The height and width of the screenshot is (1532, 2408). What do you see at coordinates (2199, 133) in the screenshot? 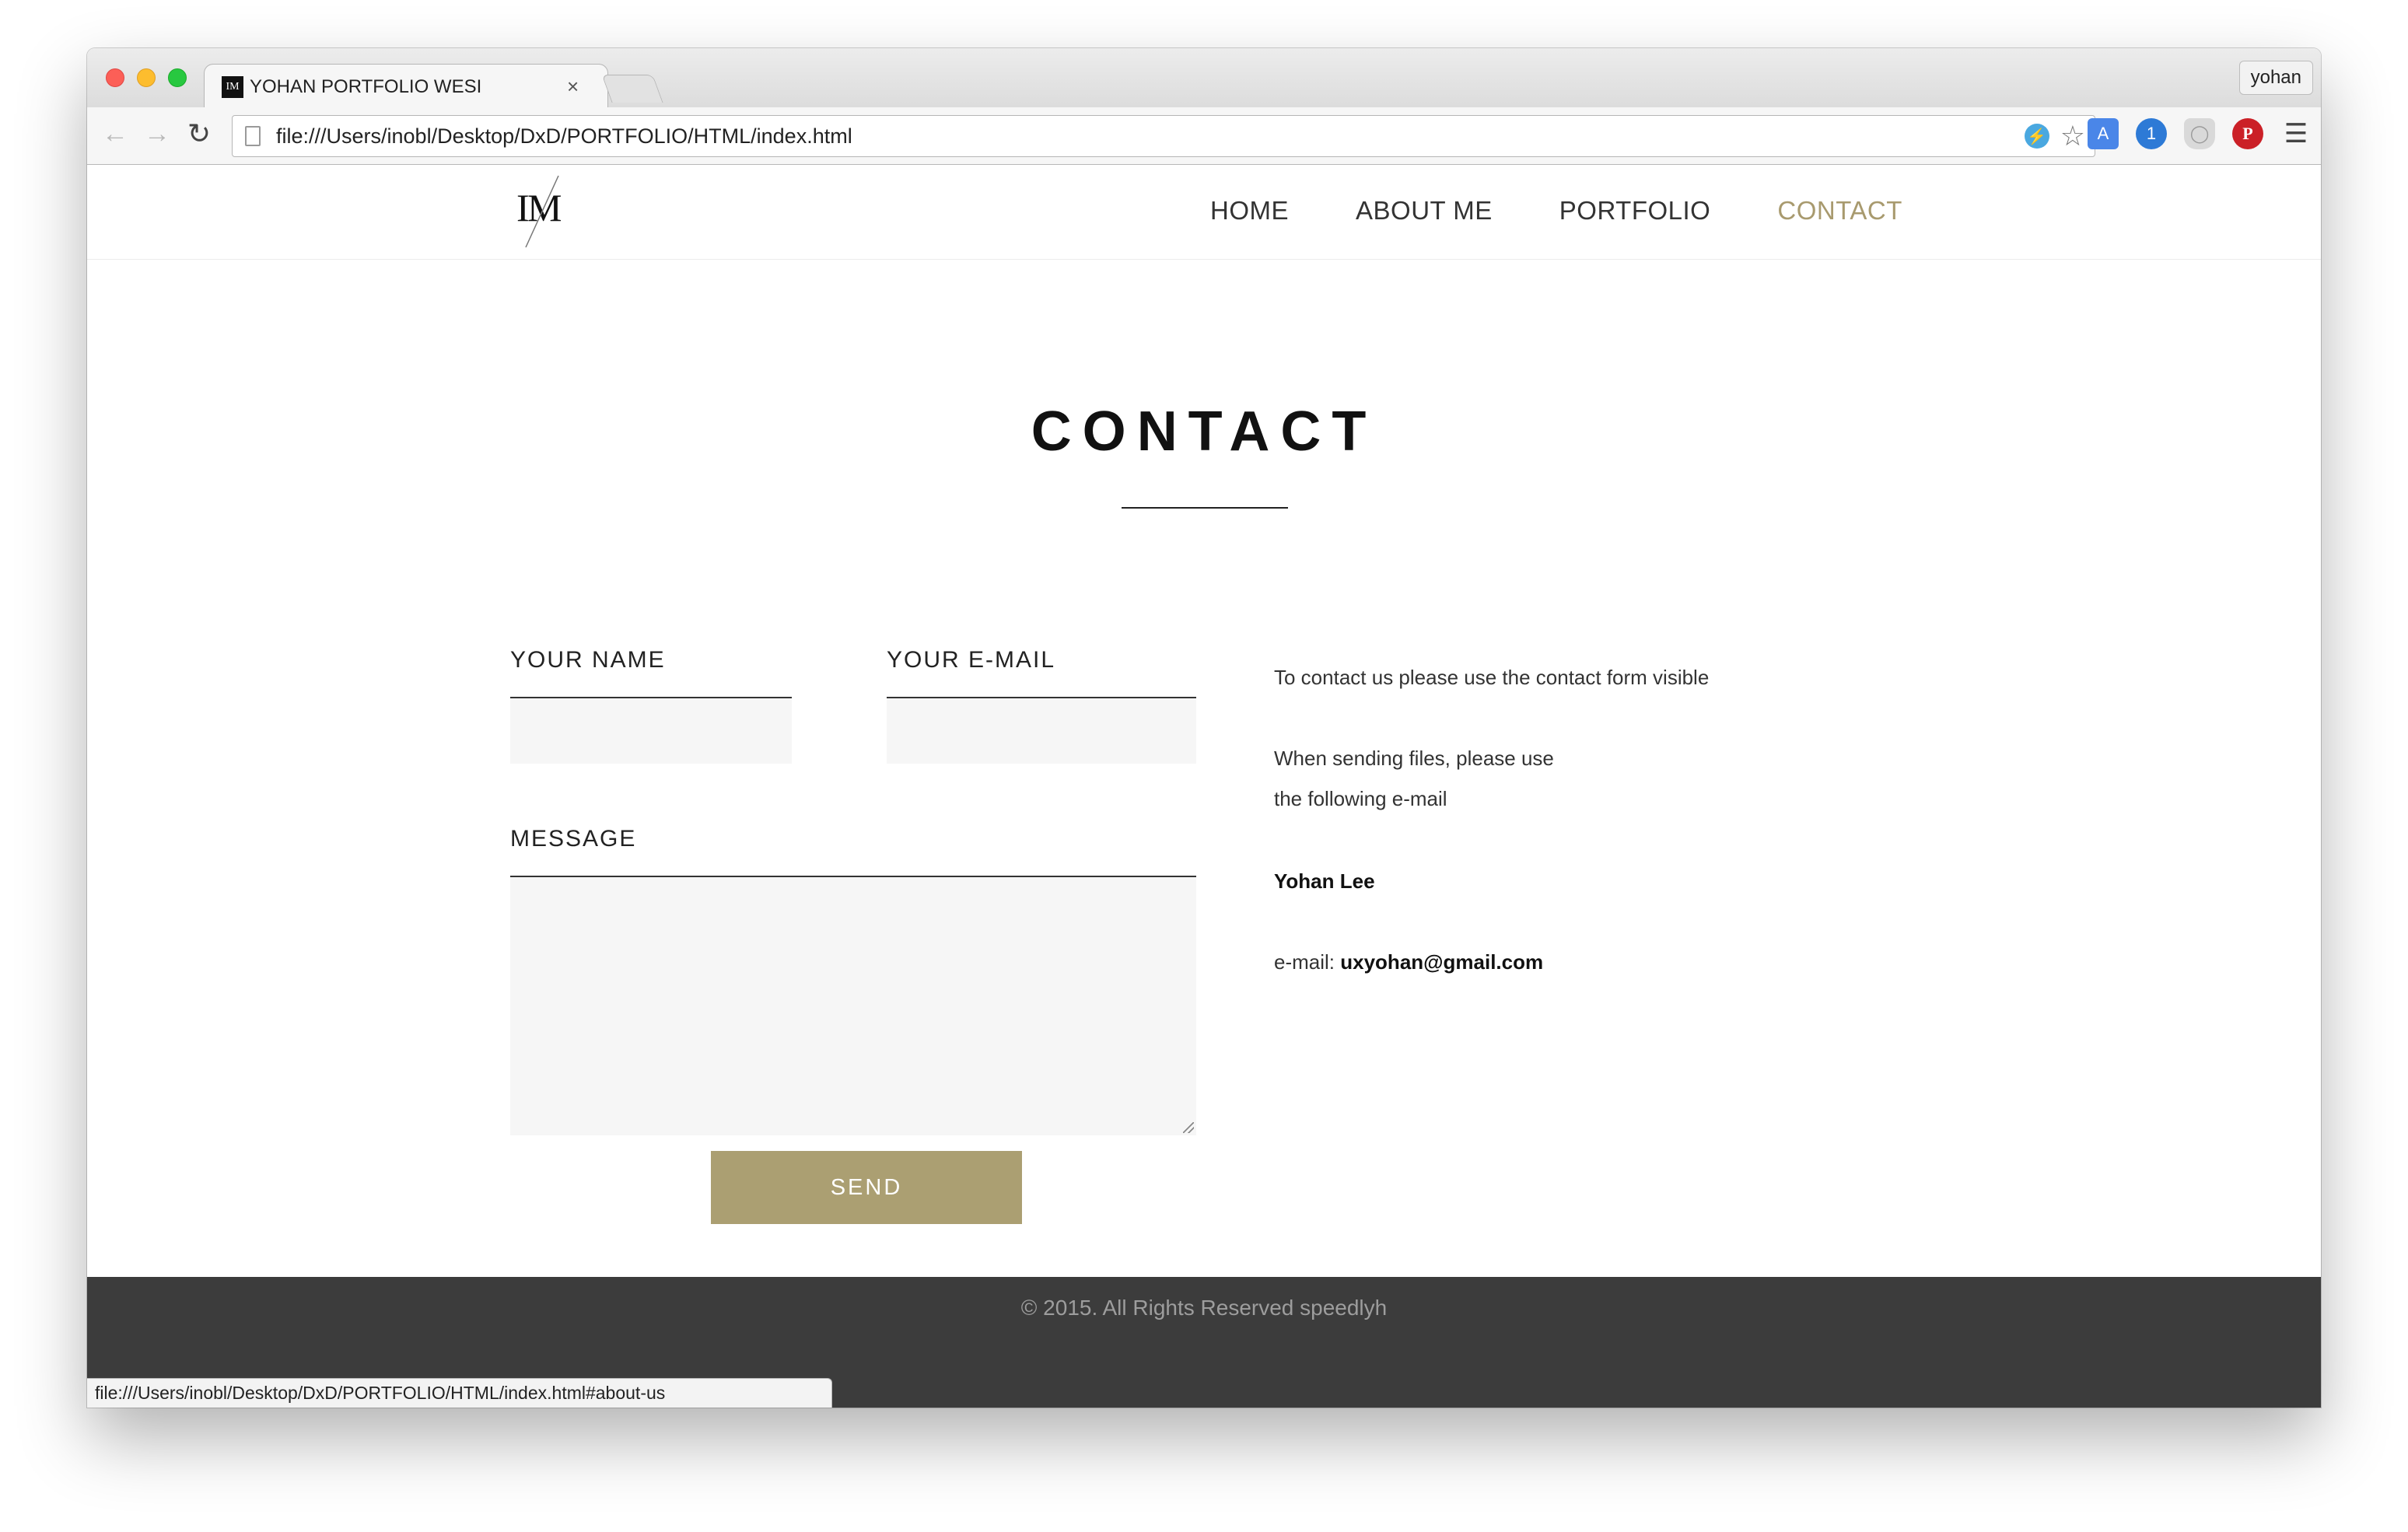
I see `shield-icon: ◯` at bounding box center [2199, 133].